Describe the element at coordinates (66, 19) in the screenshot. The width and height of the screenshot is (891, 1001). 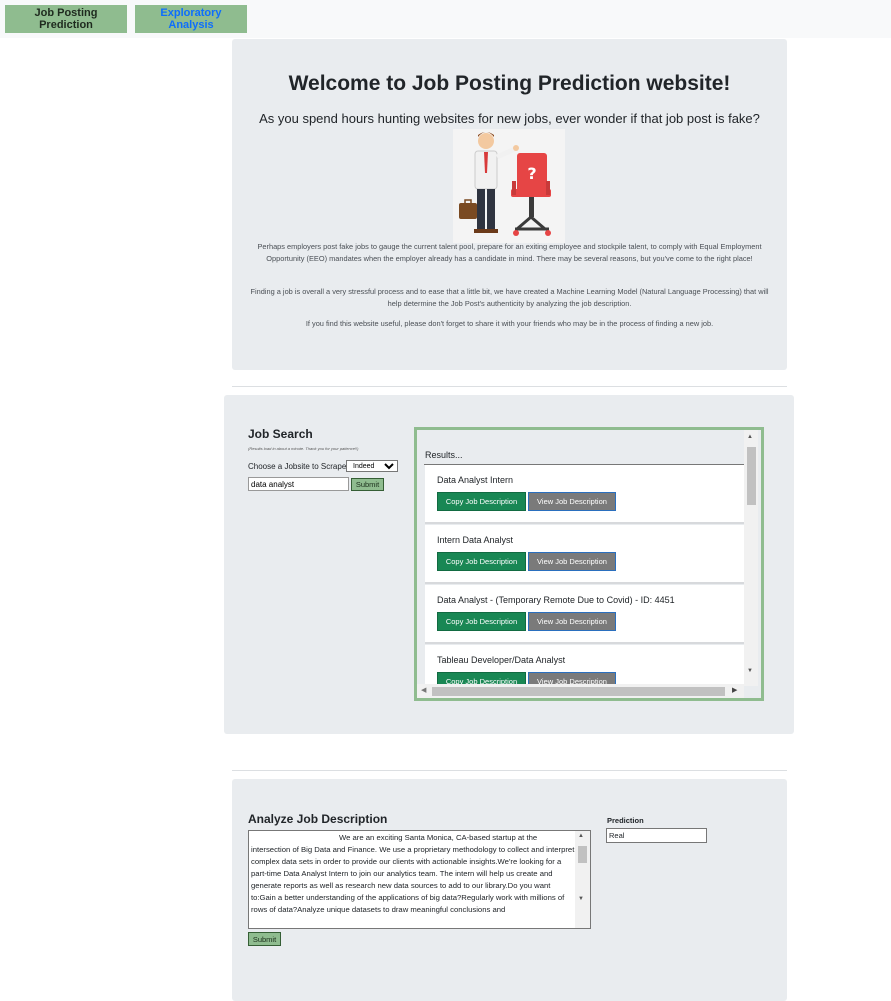
I see `nav-job-posting-prediction: Job Posting Prediction` at that location.